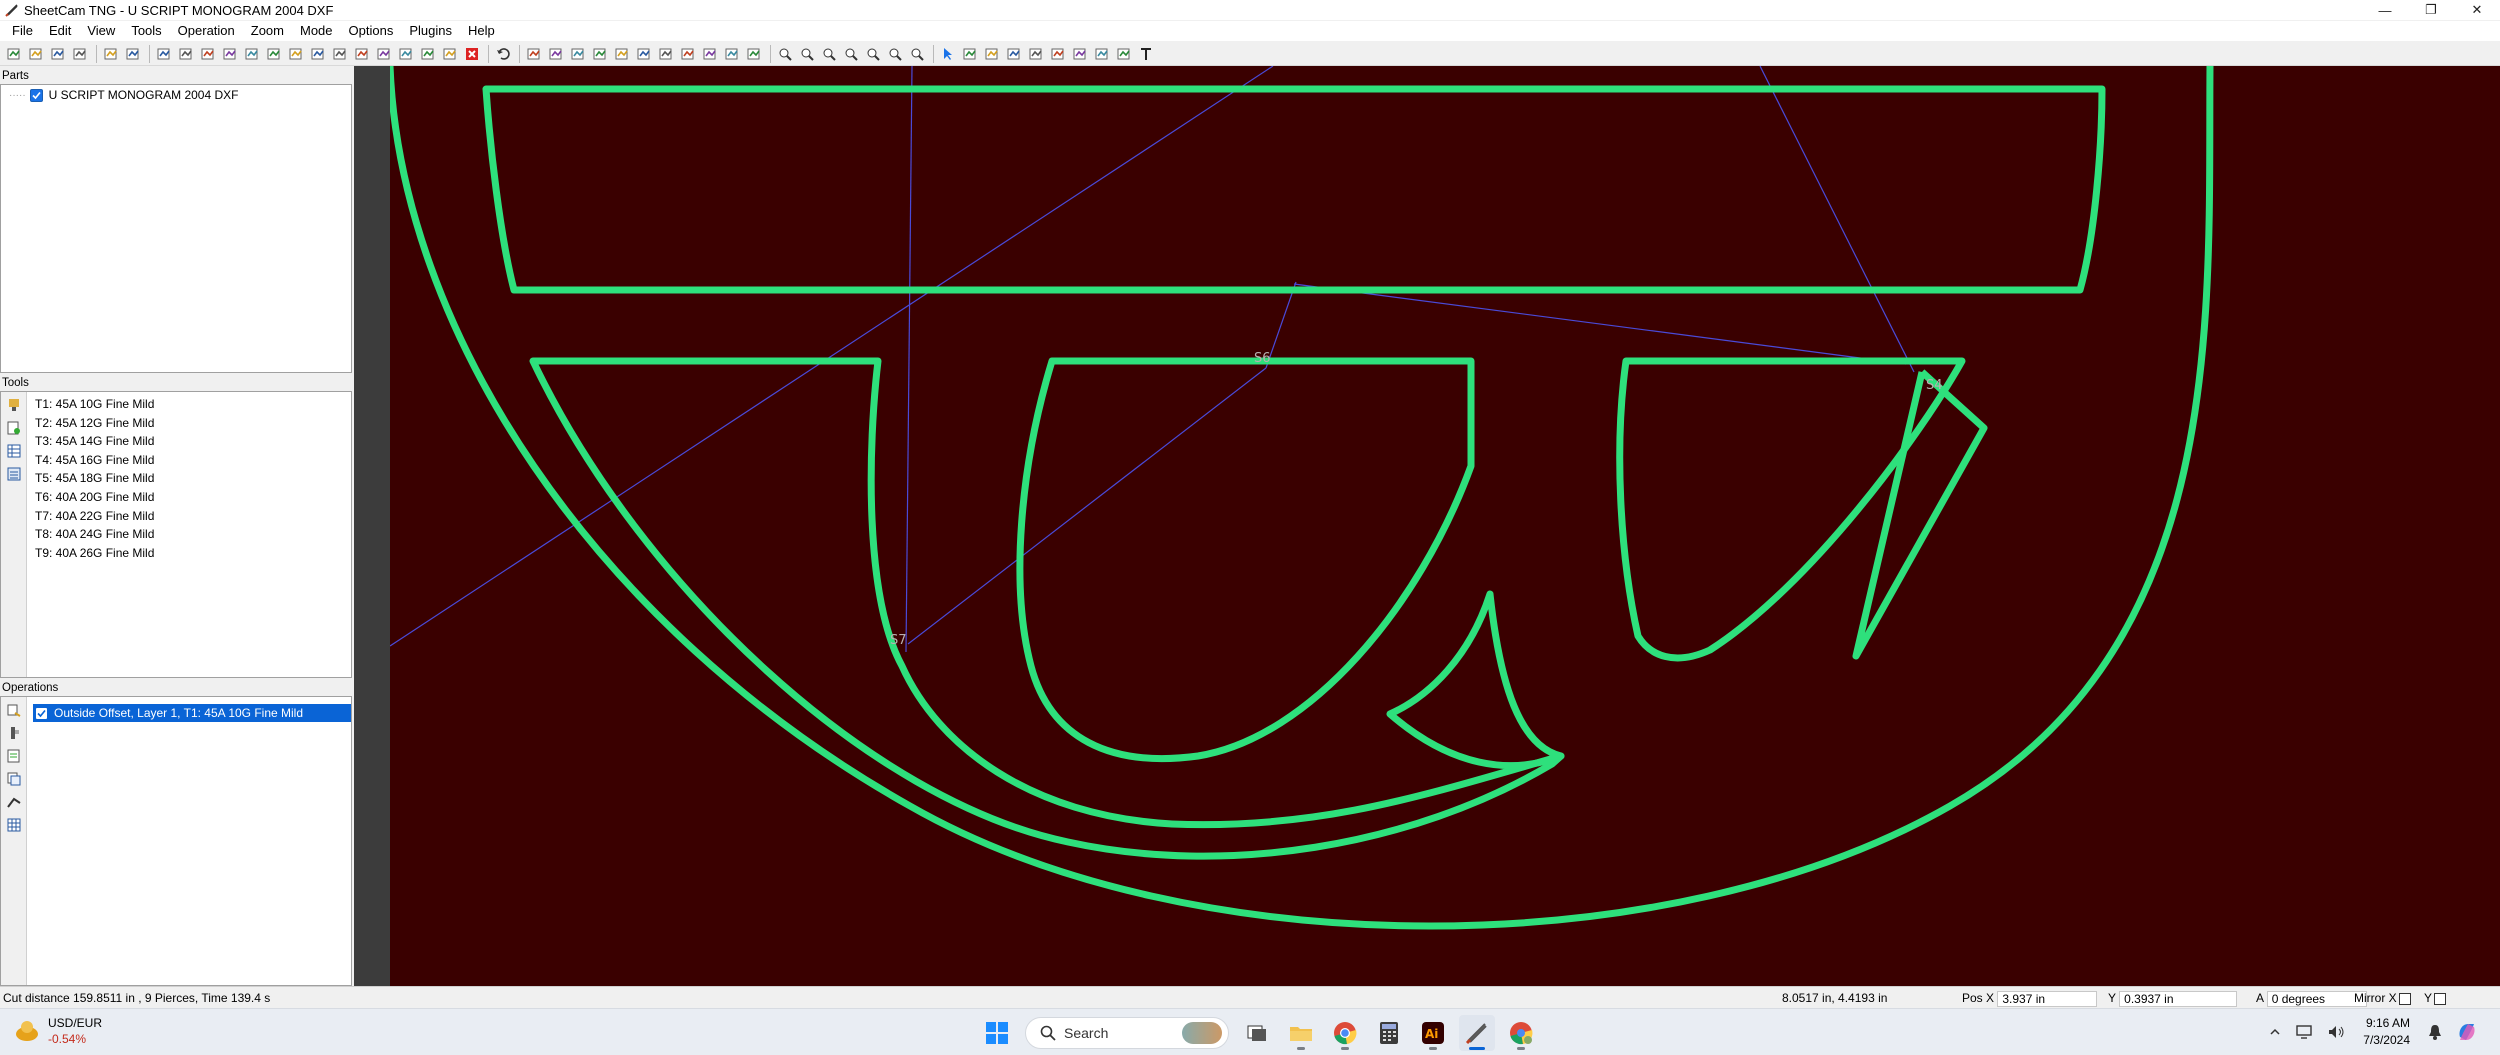 This screenshot has width=2500, height=1055. Describe the element at coordinates (948, 54) in the screenshot. I see `select-icon` at that location.